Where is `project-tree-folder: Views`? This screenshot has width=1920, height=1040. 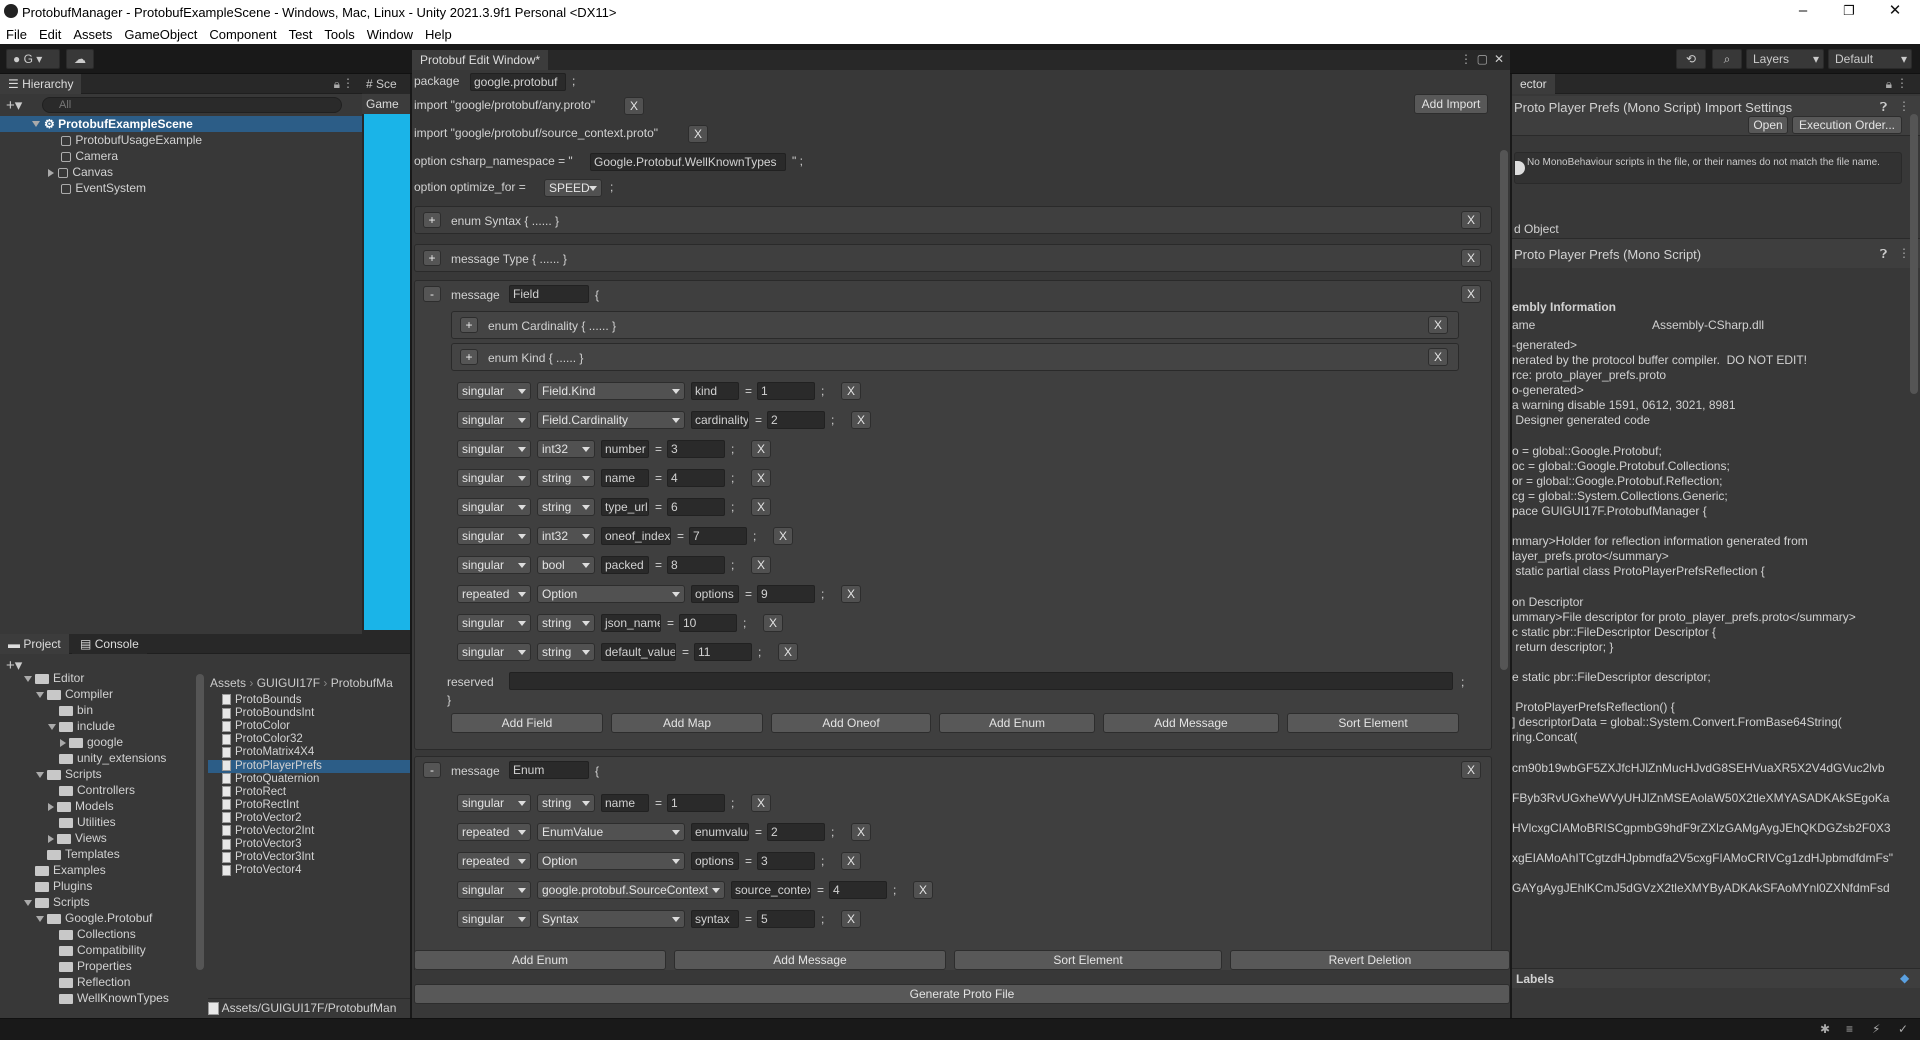 project-tree-folder: Views is located at coordinates (77, 838).